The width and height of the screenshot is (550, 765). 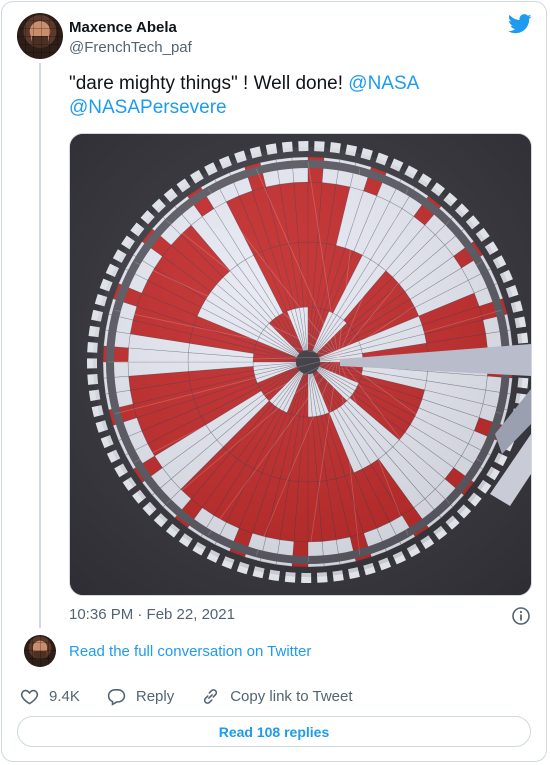 I want to click on heart-icon, so click(x=29, y=697).